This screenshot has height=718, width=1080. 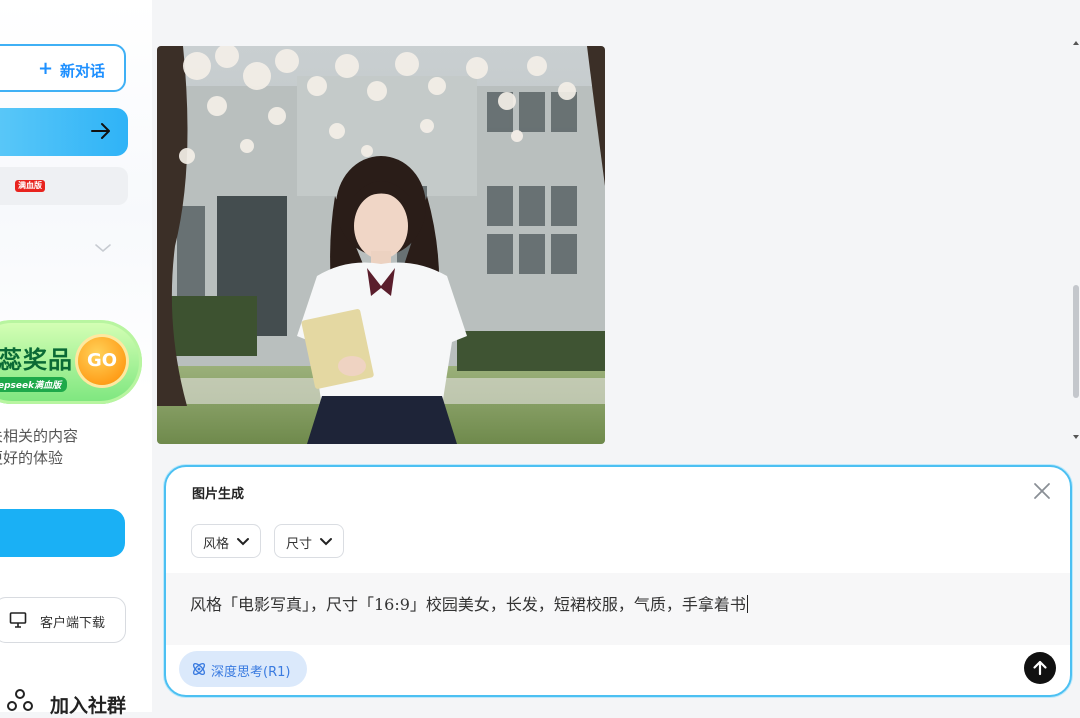 What do you see at coordinates (18, 620) in the screenshot?
I see `monitor-icon` at bounding box center [18, 620].